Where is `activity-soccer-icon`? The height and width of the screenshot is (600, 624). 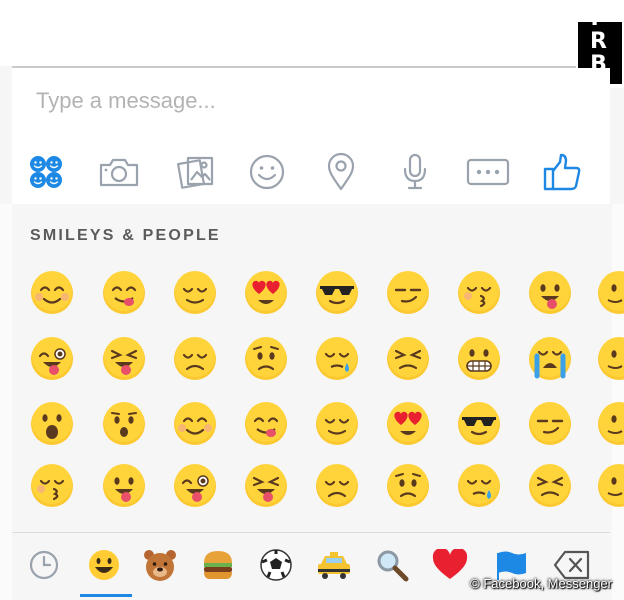 activity-soccer-icon is located at coordinates (276, 565).